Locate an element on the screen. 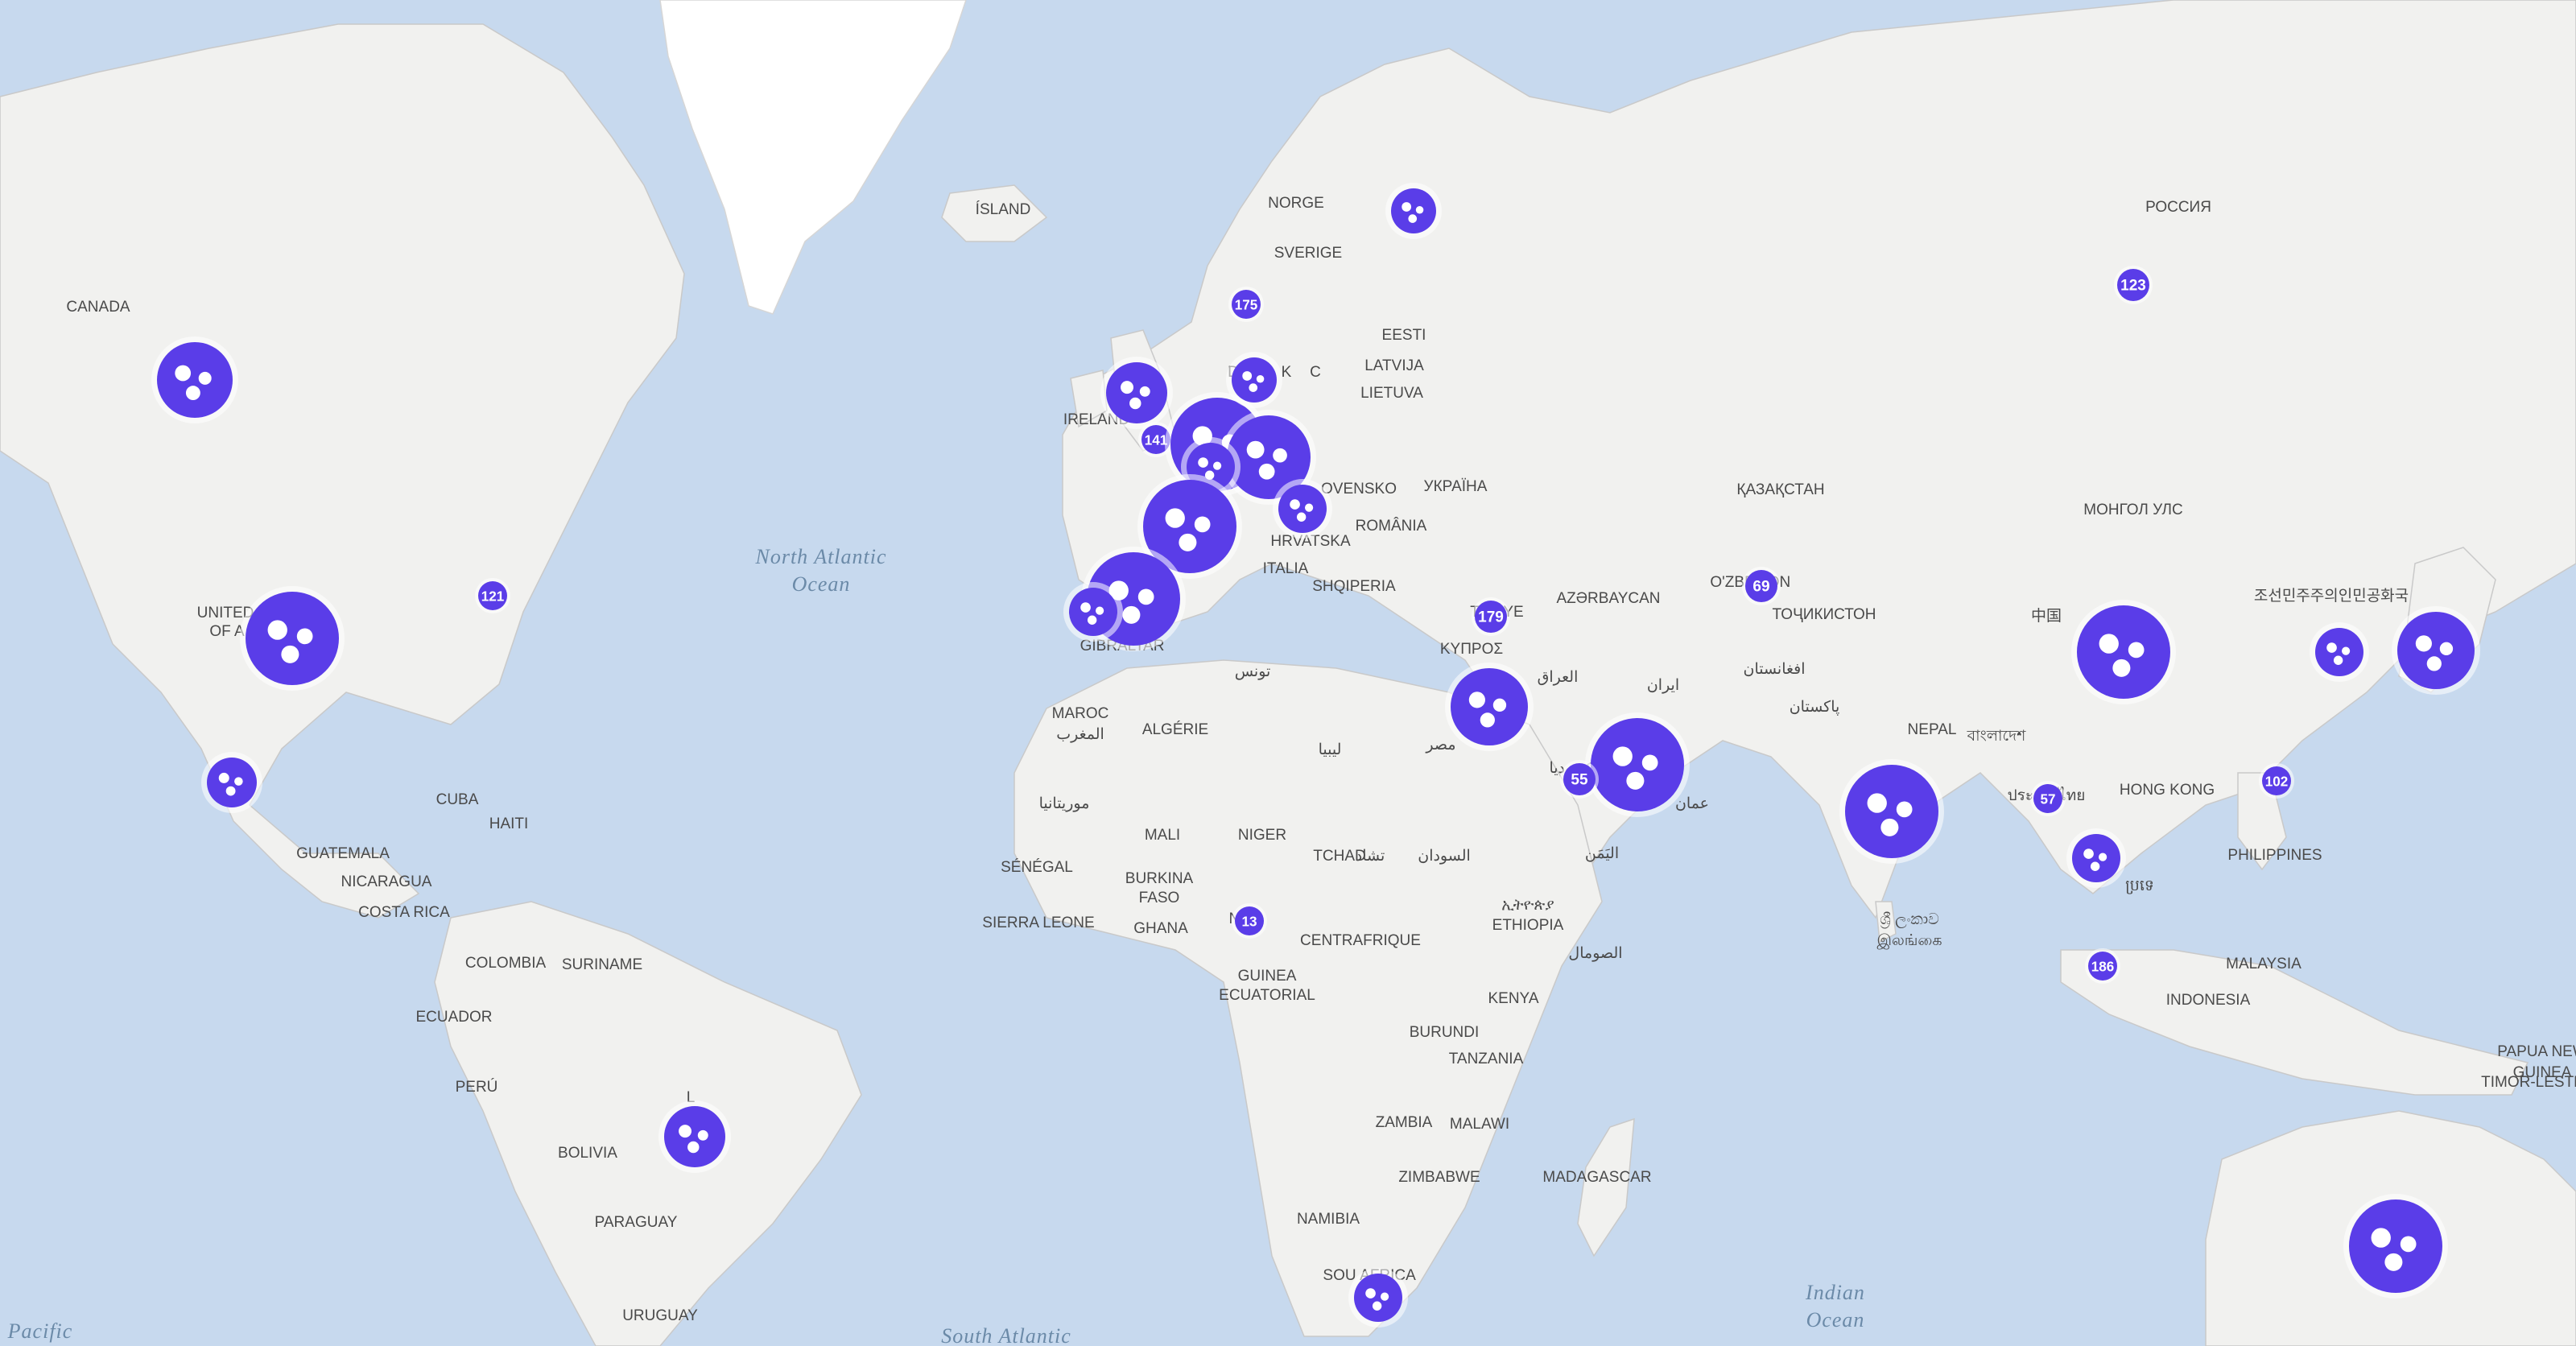 The image size is (2576, 1346). place-label: ኢትዮጵያ is located at coordinates (1527, 906).